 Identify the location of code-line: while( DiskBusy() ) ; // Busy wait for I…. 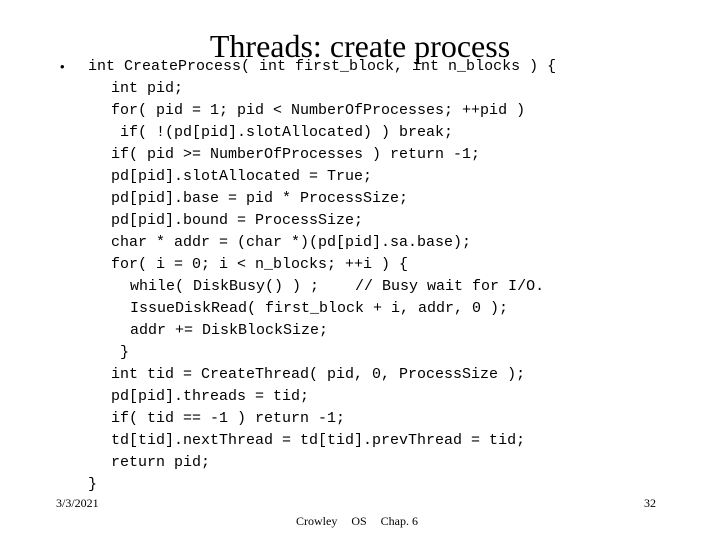
(385, 287).